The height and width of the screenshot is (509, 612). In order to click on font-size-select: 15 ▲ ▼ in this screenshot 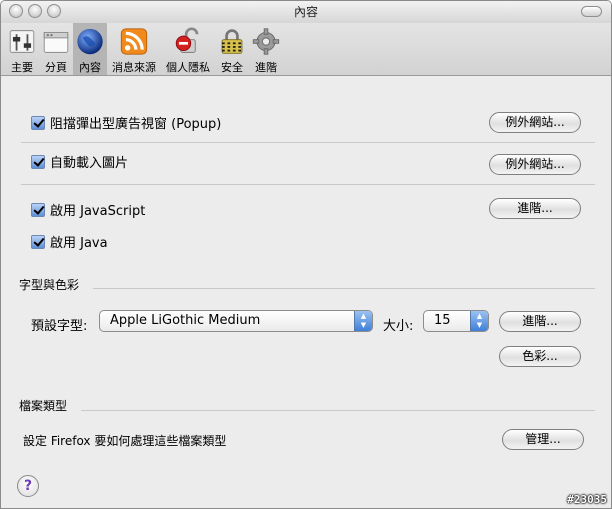, I will do `click(456, 321)`.